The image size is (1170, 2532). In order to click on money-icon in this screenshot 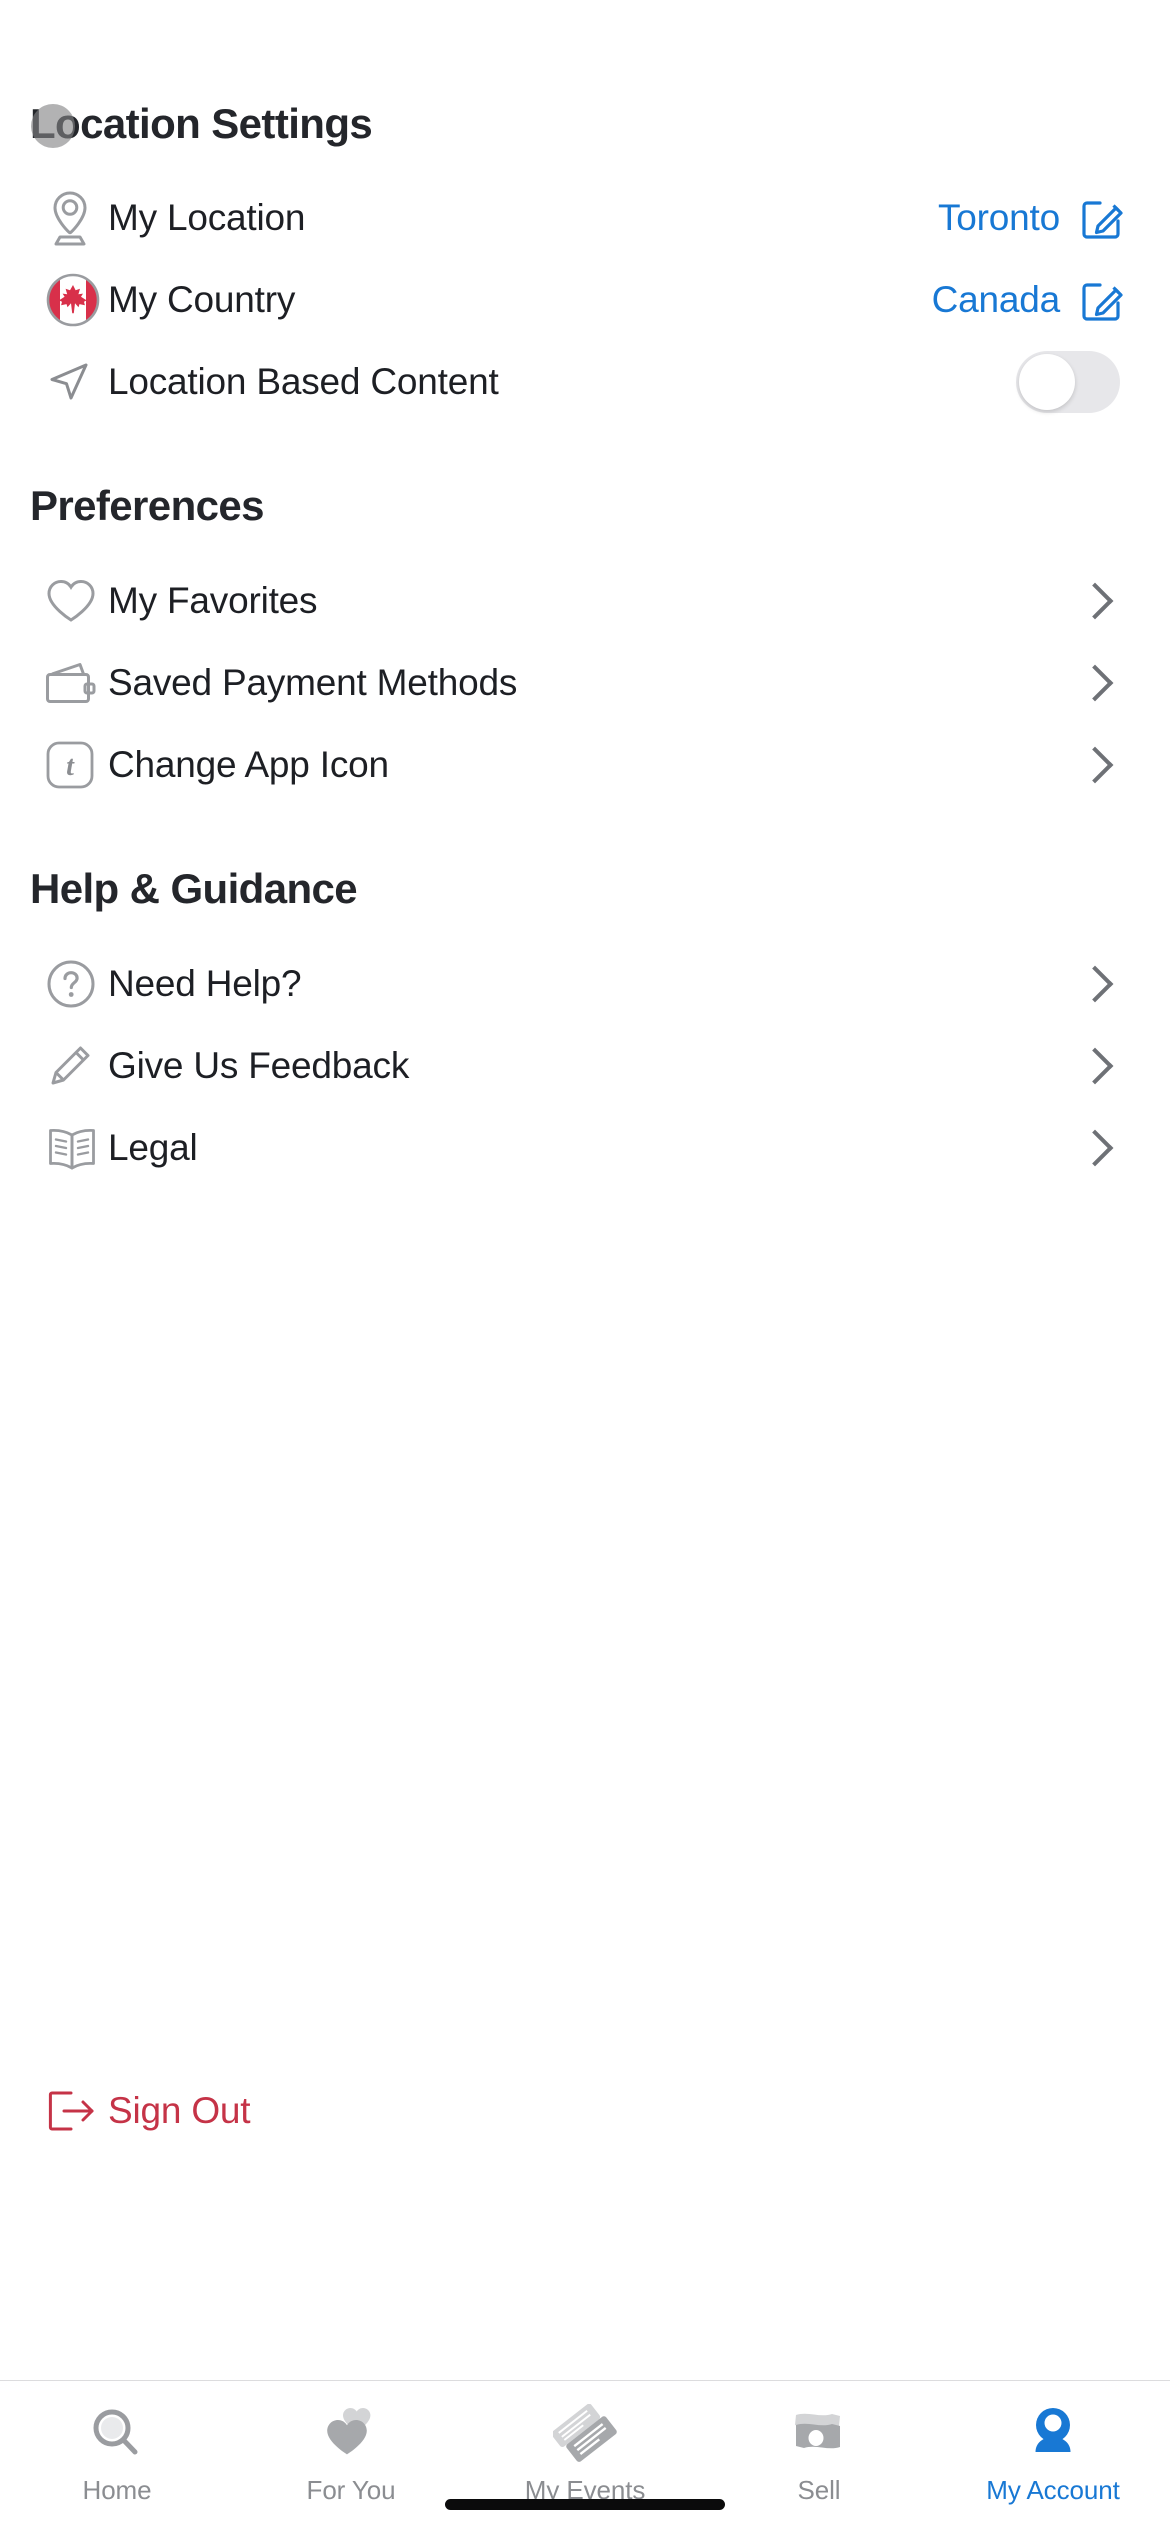, I will do `click(819, 2434)`.